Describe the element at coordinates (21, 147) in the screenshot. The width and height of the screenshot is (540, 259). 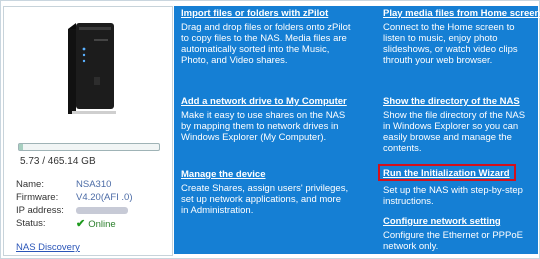
I see `storage-usage-fill` at that location.